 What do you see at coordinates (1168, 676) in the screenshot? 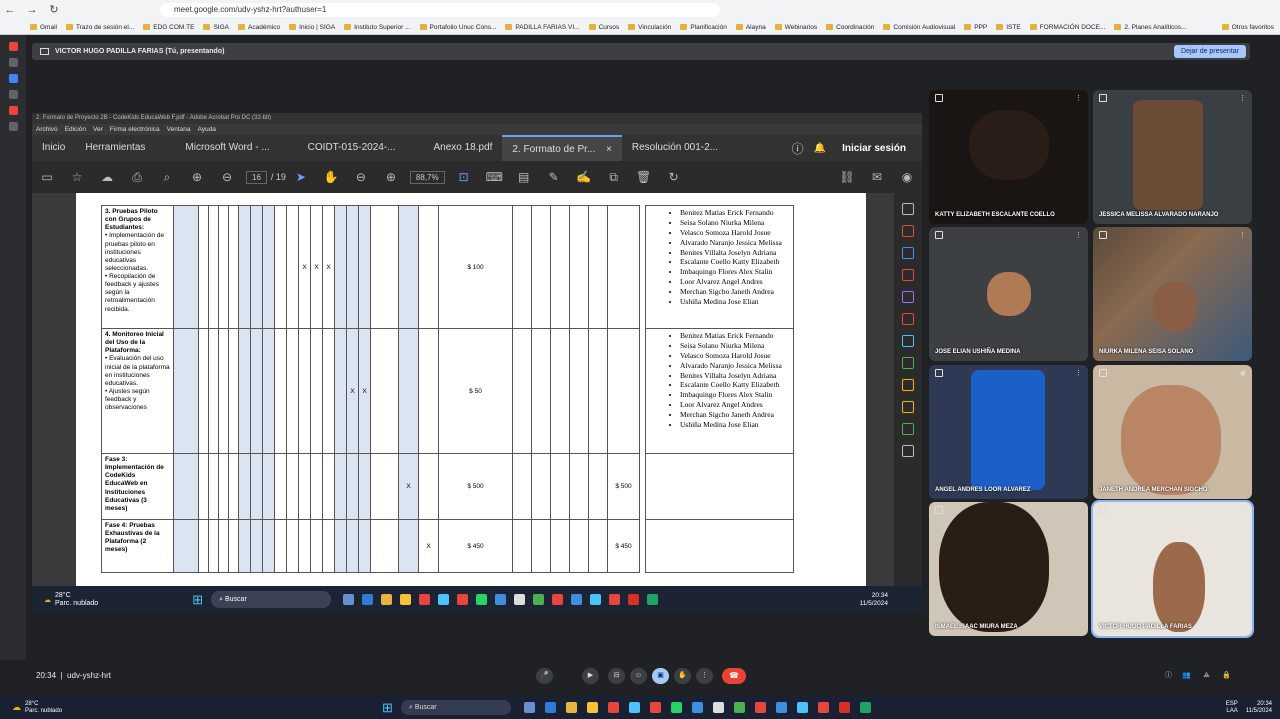
I see `info-icon: ⓘ` at bounding box center [1168, 676].